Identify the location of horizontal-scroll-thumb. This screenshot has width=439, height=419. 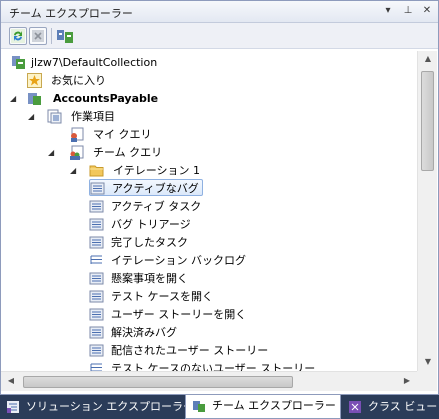
(158, 382).